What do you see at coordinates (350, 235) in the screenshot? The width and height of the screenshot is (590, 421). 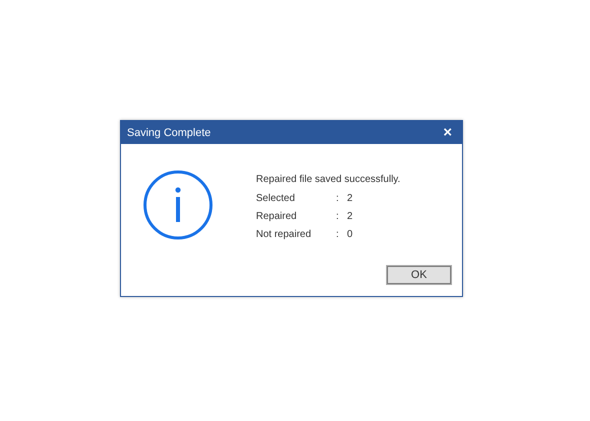 I see `stat-value: 0` at bounding box center [350, 235].